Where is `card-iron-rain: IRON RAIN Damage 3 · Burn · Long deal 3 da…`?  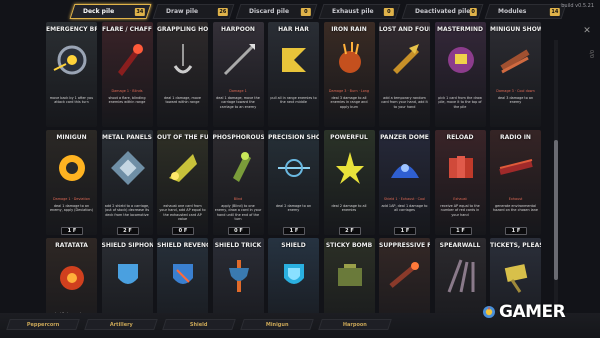 card-iron-rain: IRON RAIN Damage 3 · Burn · Long deal 3 da… is located at coordinates (349, 74).